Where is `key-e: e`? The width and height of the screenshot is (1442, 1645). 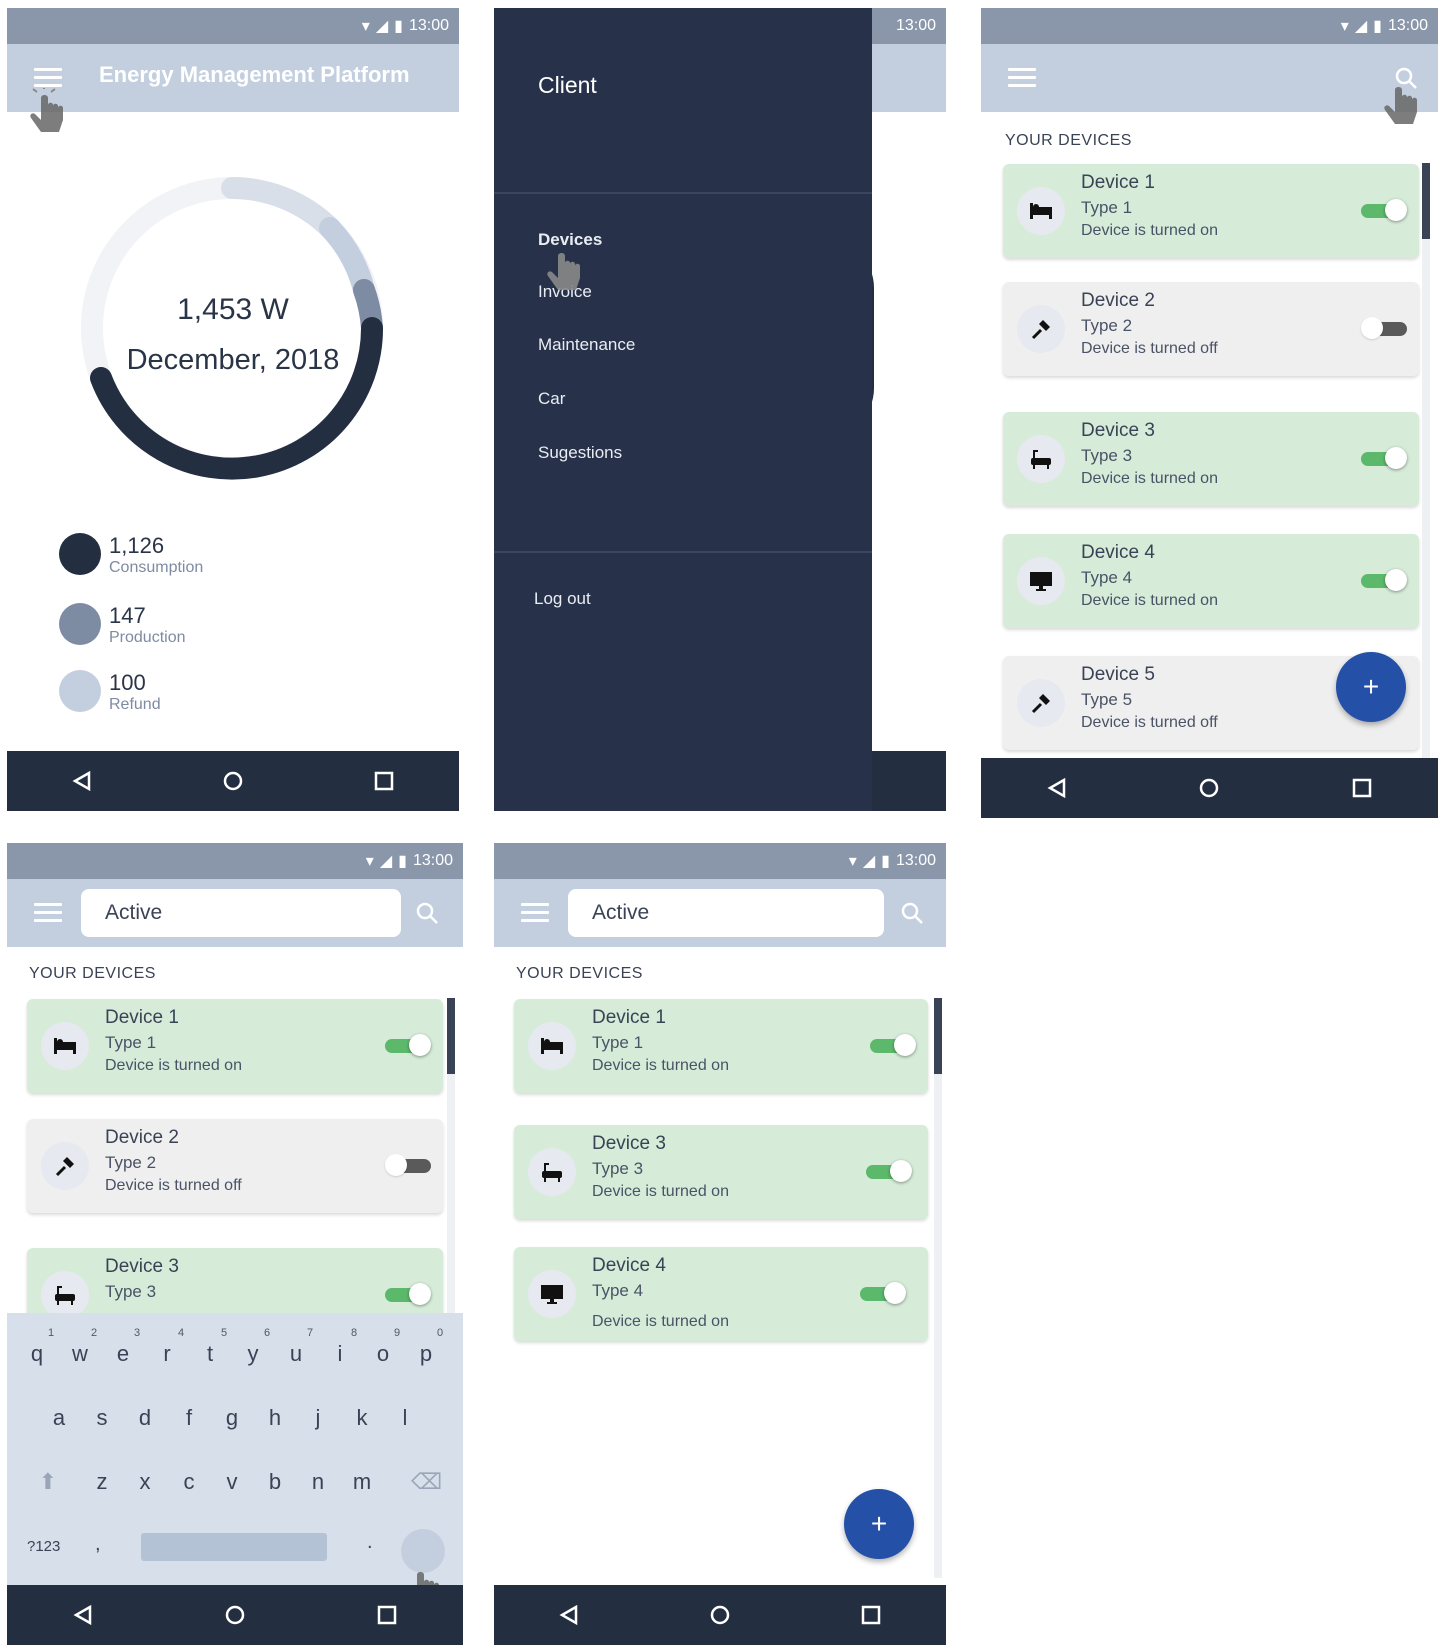 key-e: e is located at coordinates (123, 1354).